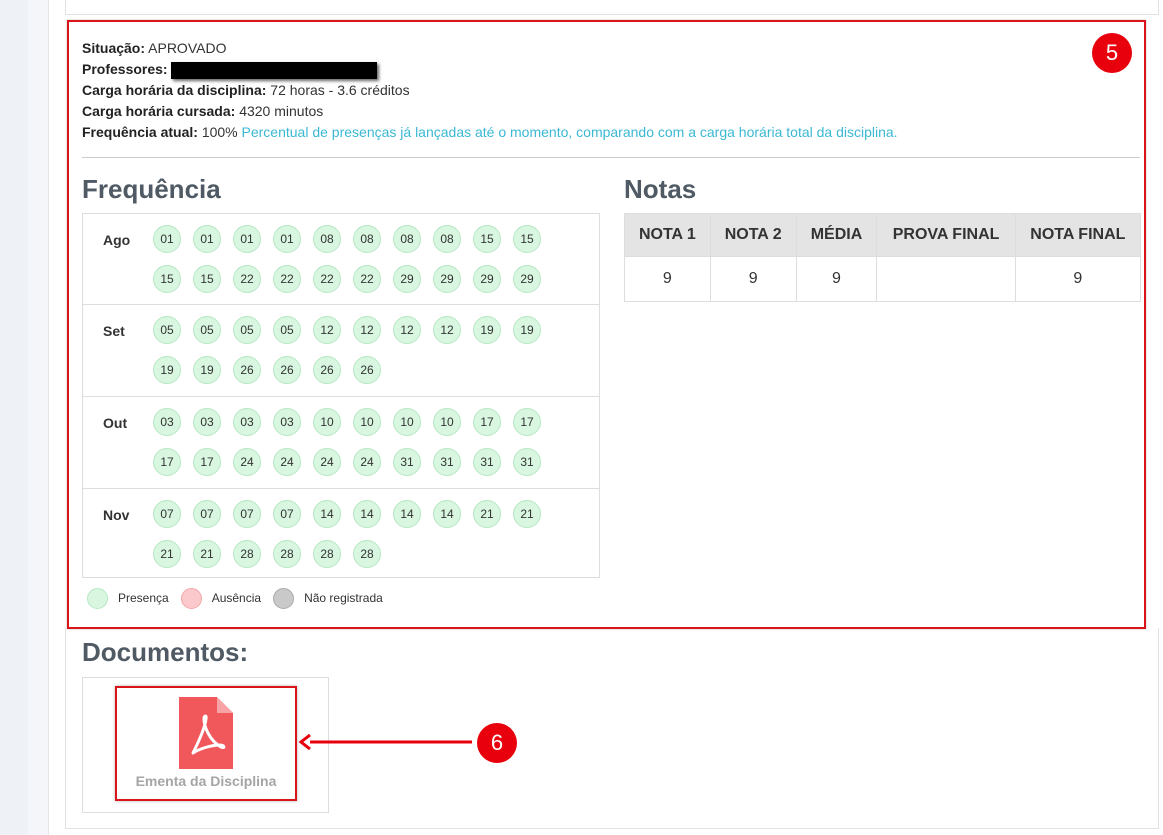 The height and width of the screenshot is (835, 1163). I want to click on grades-value-row: 9 9 9 9, so click(883, 279).